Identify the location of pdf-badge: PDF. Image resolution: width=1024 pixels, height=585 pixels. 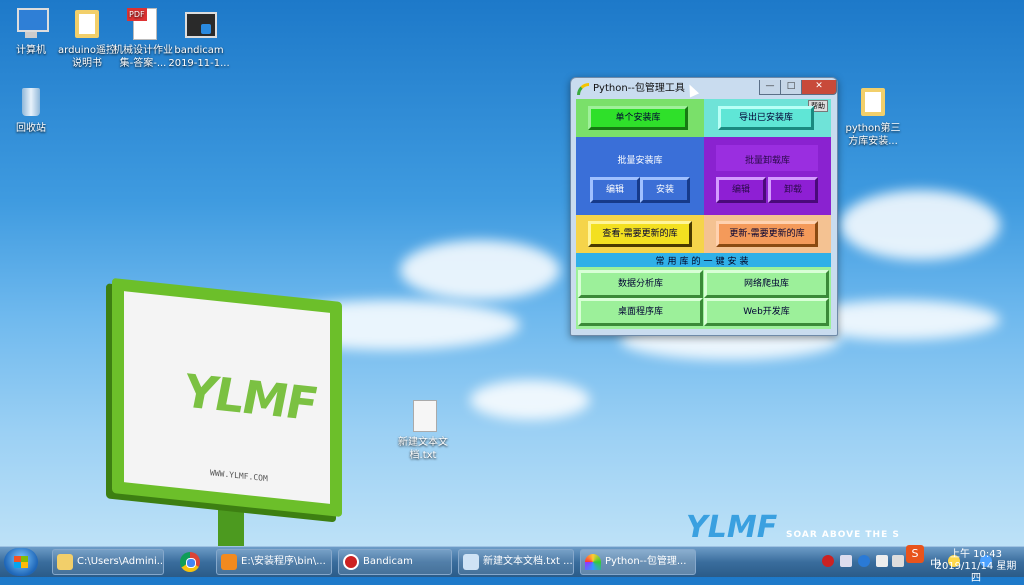
(137, 14).